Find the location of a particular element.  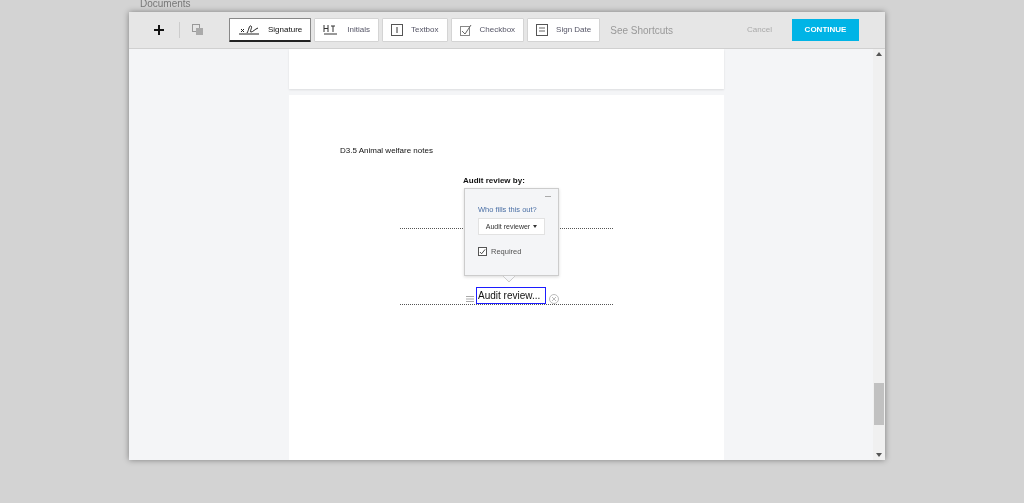

section-title: D3.5 Animal welfare notes is located at coordinates (386, 151).